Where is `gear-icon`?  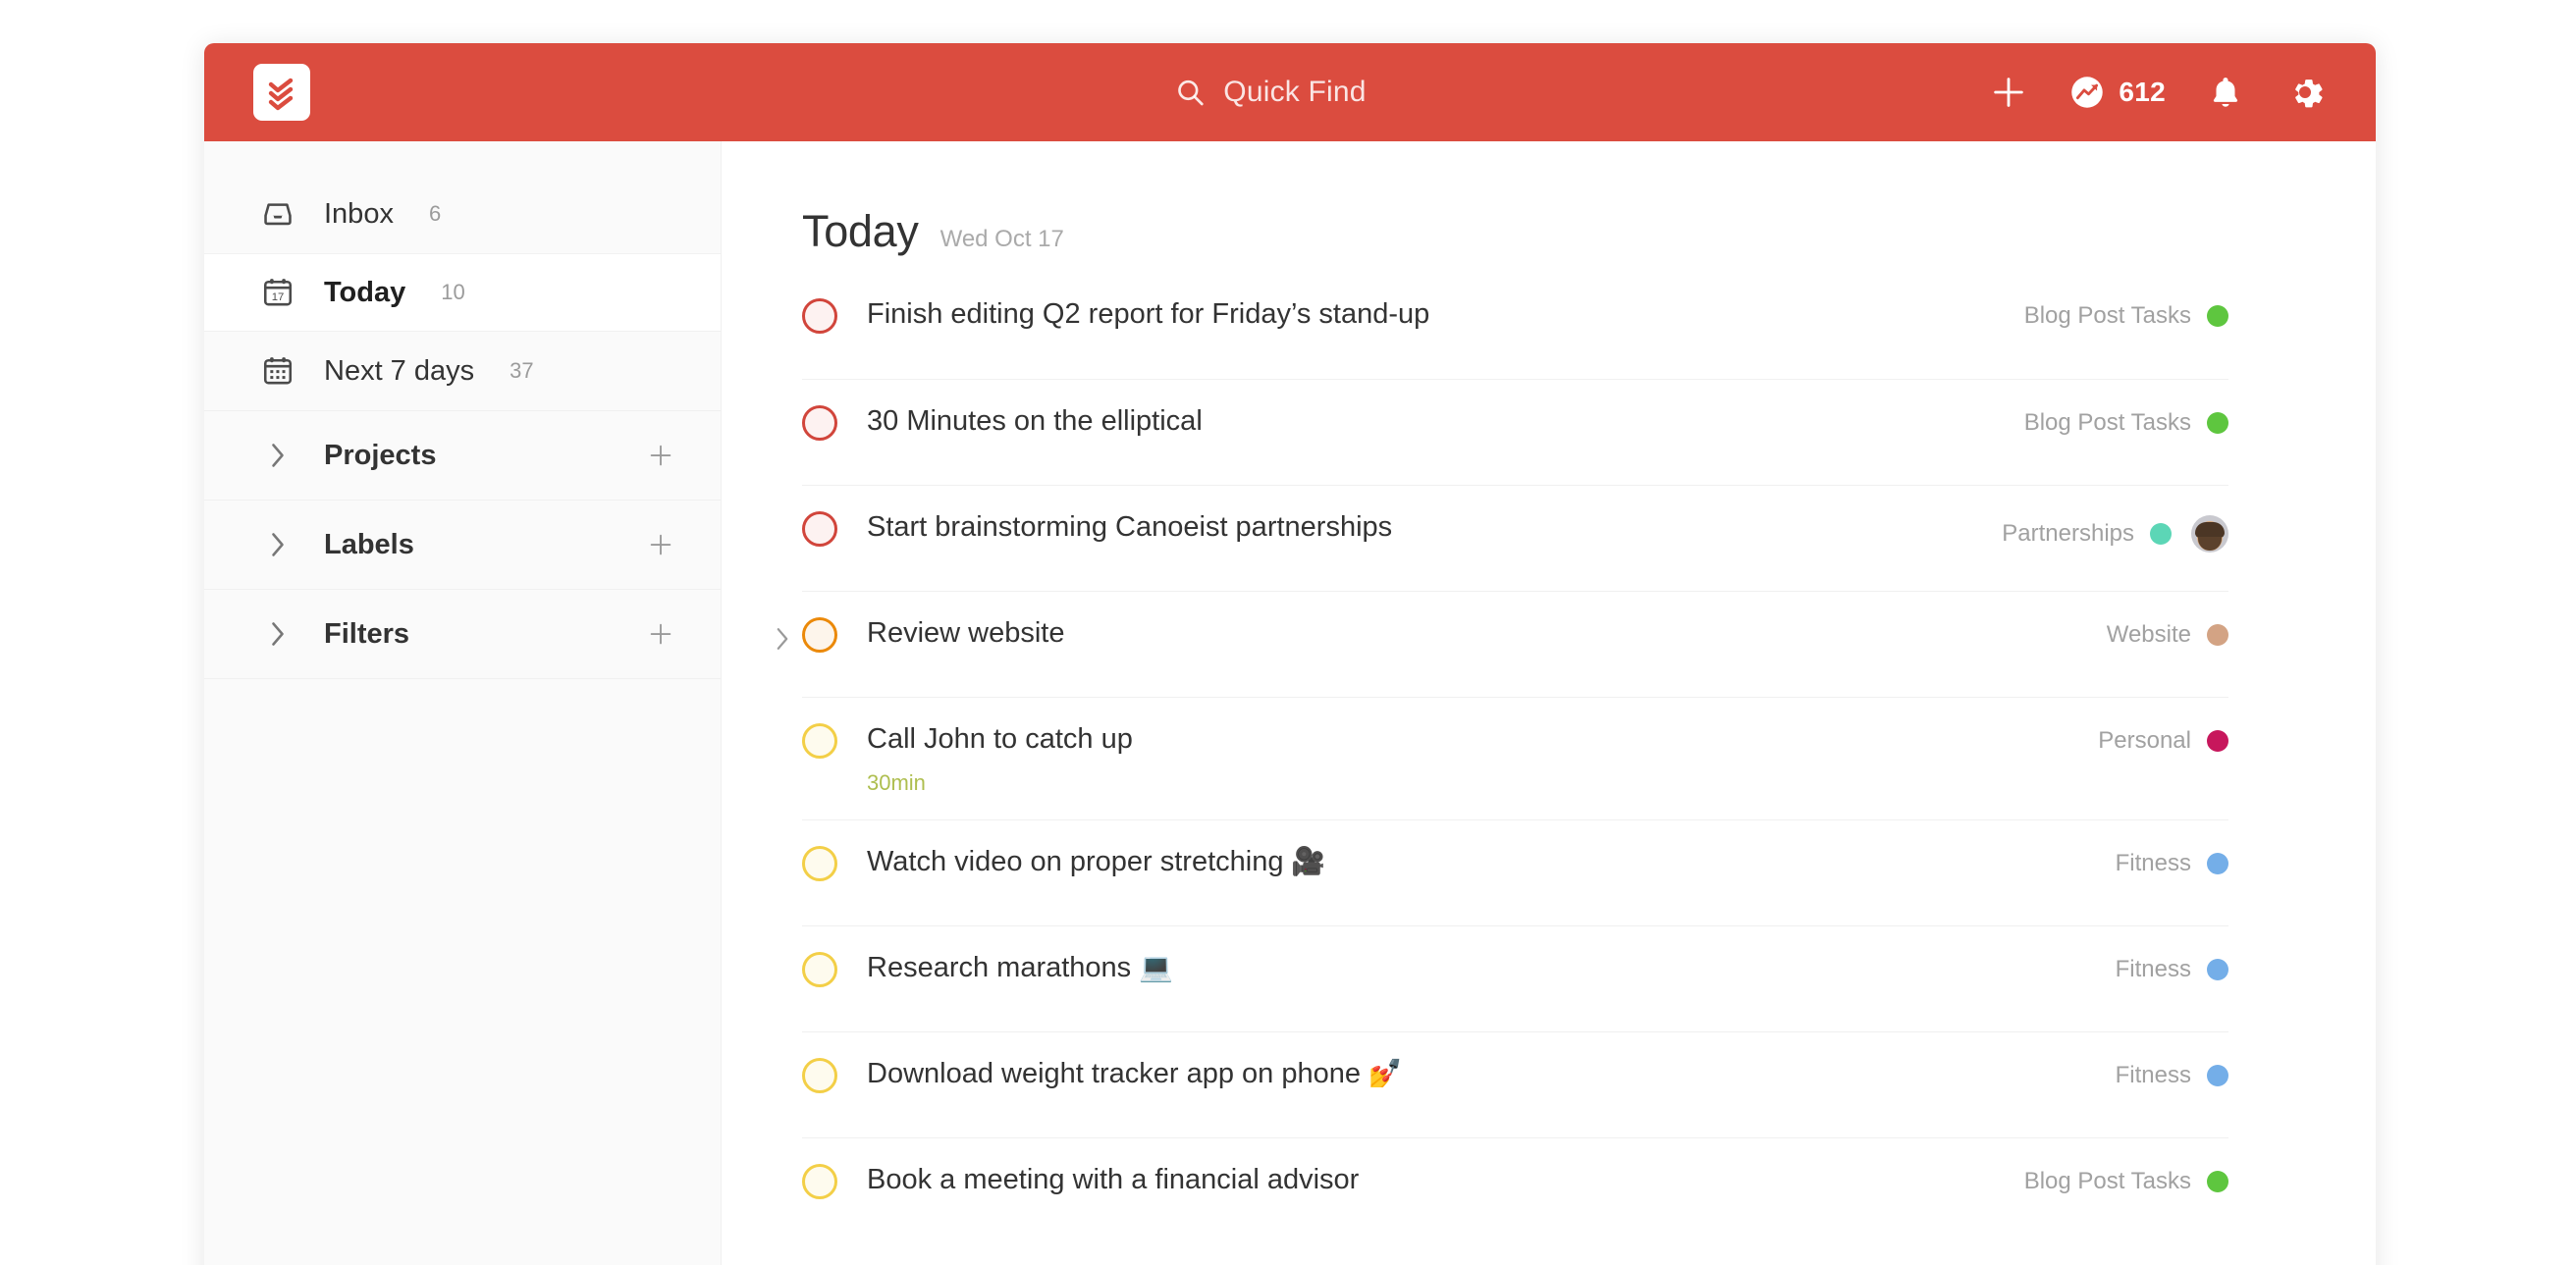
gear-icon is located at coordinates (2305, 92).